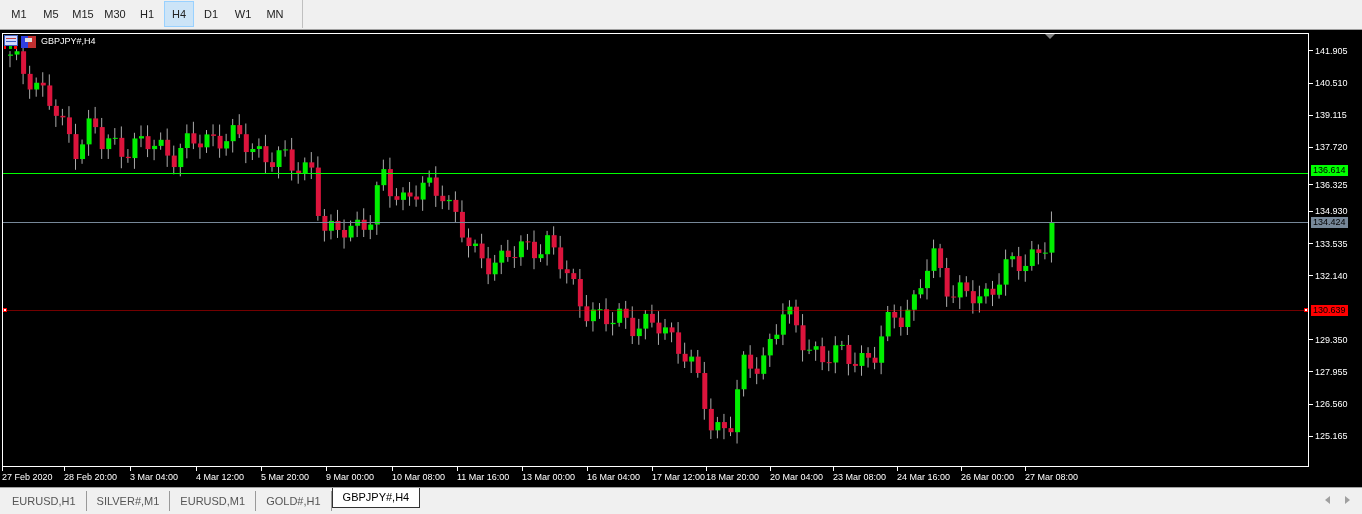 This screenshot has height=514, width=1362. Describe the element at coordinates (1331, 371) in the screenshot. I see `price-label: 127.955` at that location.